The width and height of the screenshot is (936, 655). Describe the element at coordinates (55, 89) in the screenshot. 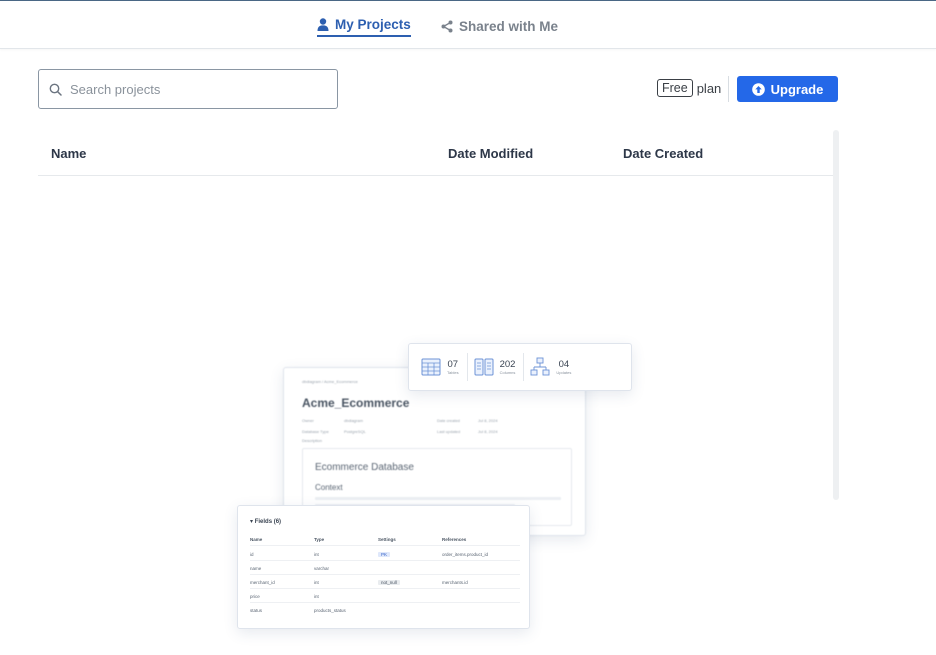

I see `search-icon` at that location.